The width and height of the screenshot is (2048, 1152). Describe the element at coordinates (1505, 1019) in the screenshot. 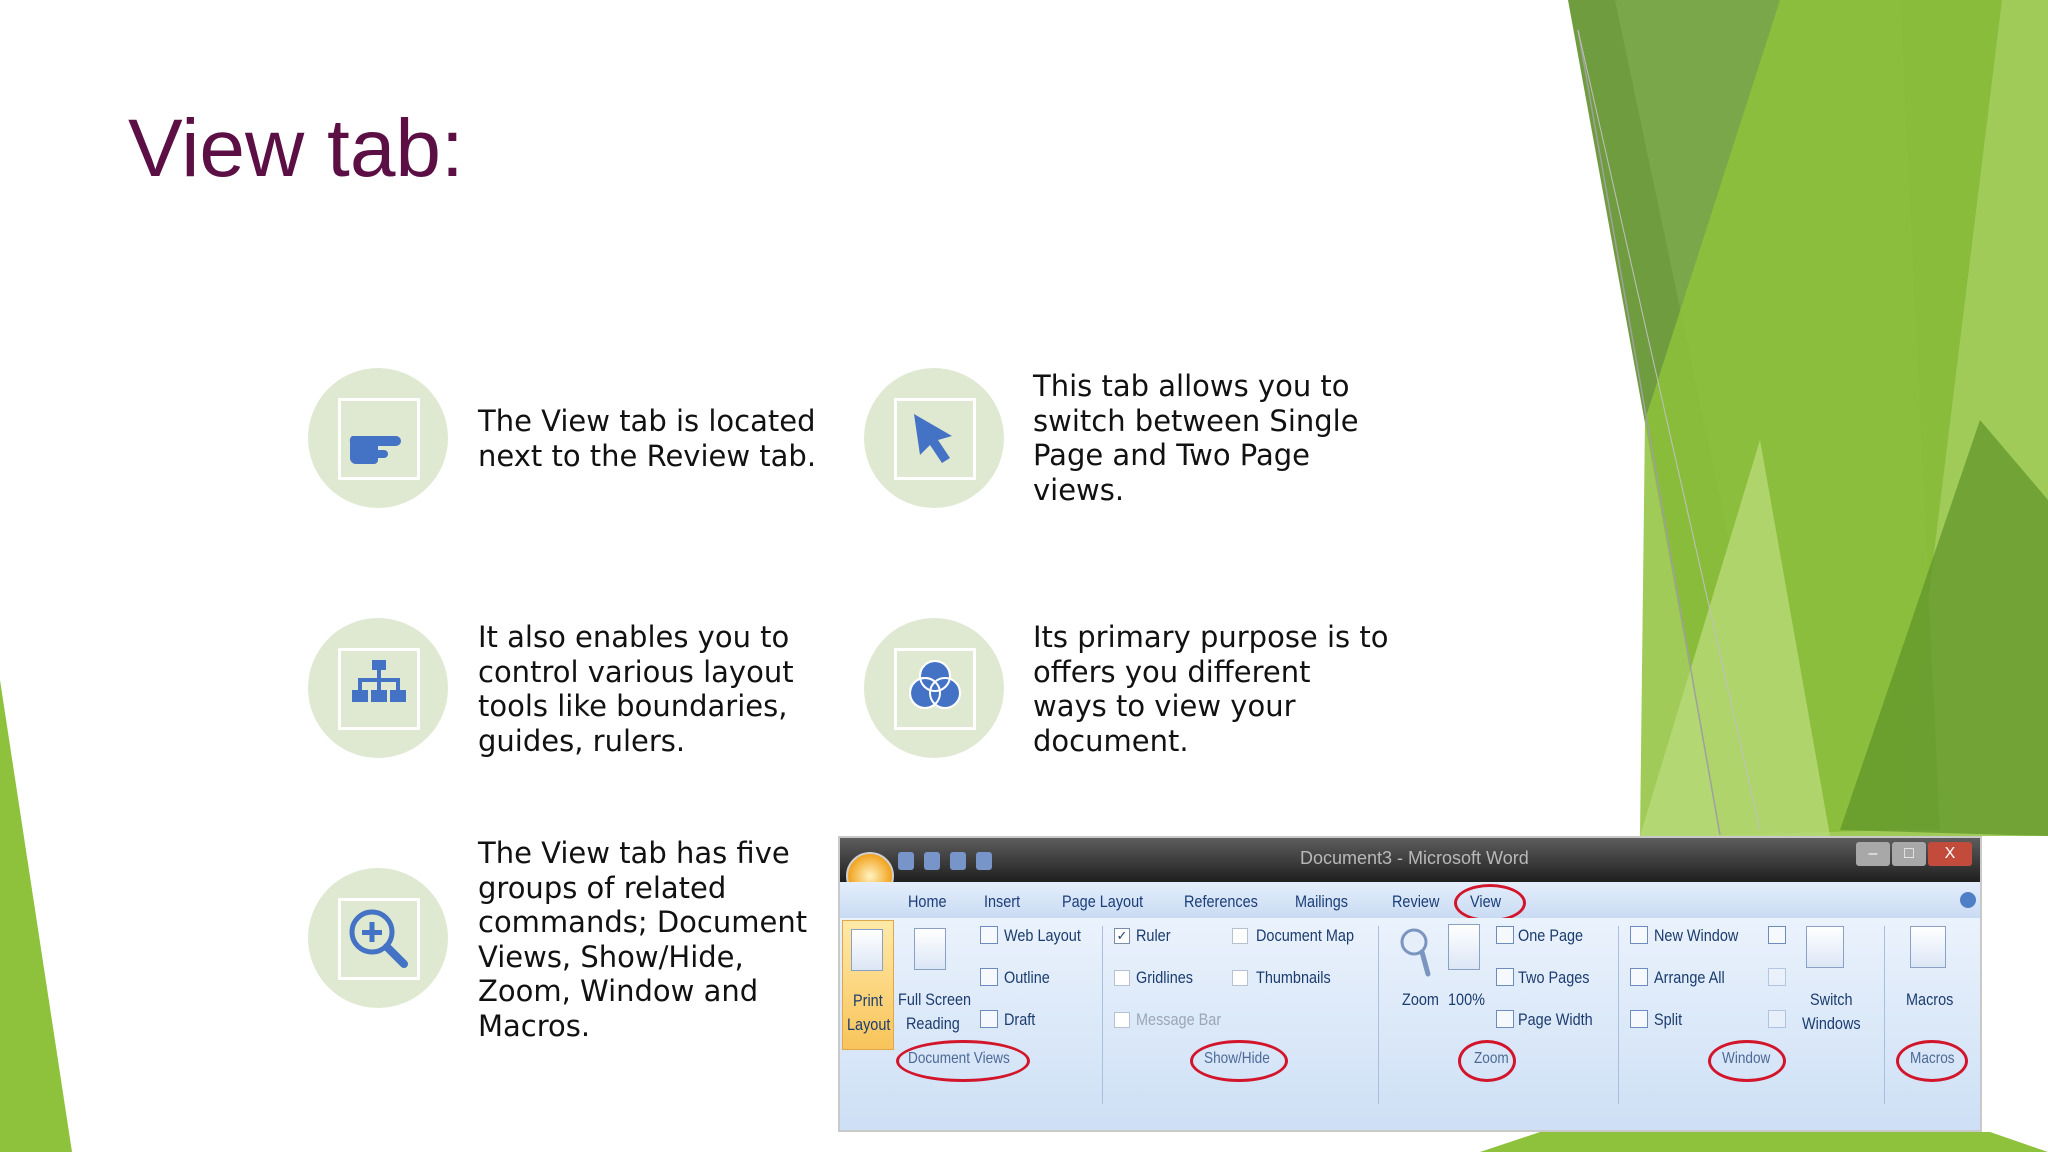

I see `page-width-icon` at that location.